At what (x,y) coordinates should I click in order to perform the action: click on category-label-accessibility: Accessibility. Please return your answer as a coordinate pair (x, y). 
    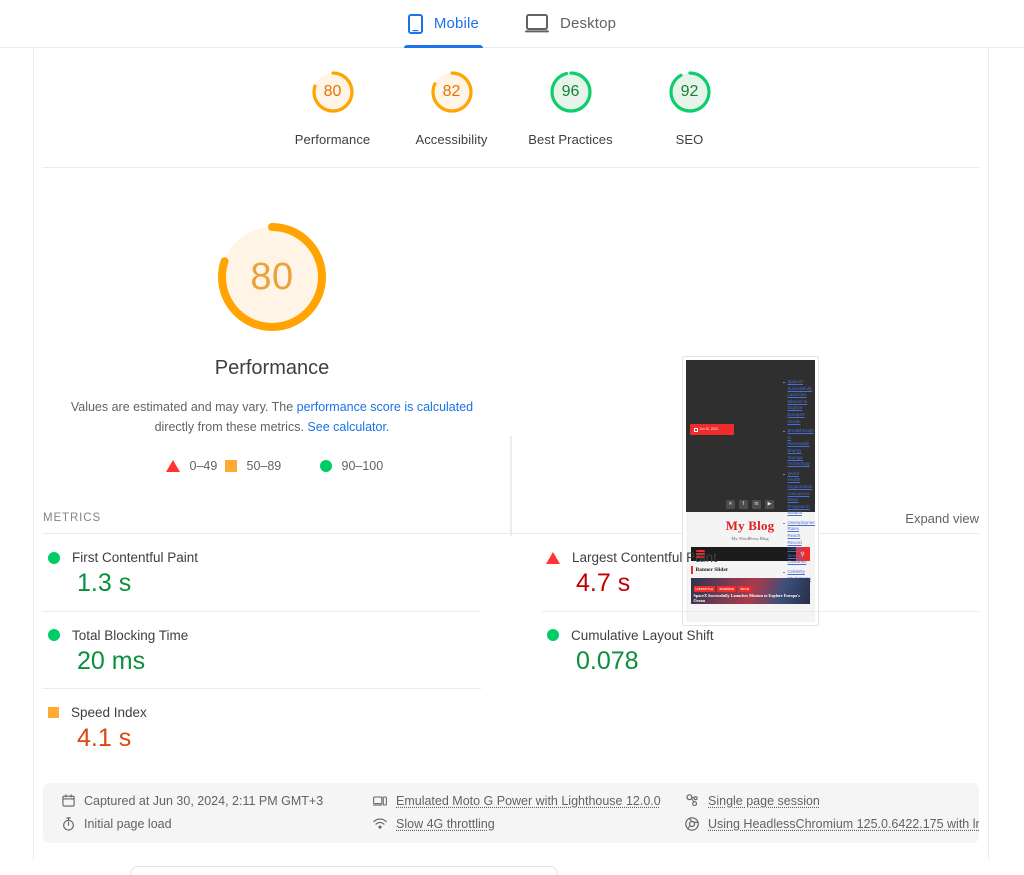
    Looking at the image, I should click on (451, 139).